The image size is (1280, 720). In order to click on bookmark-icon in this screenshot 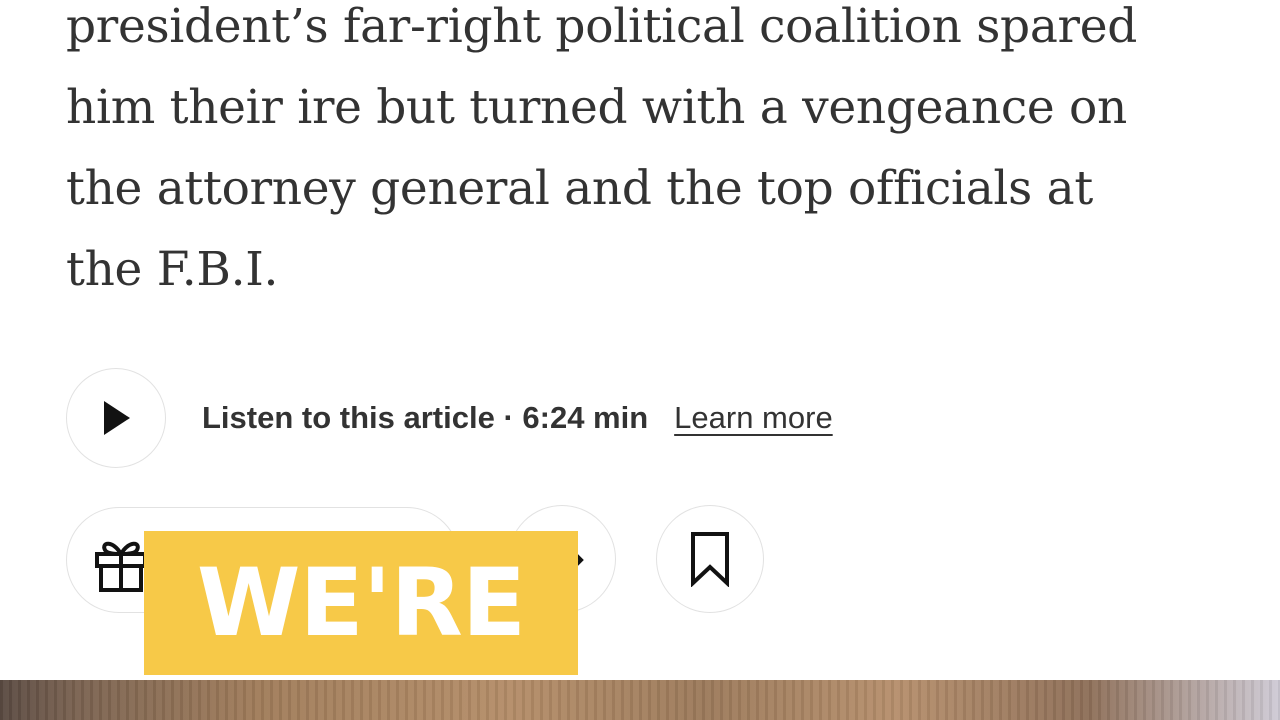, I will do `click(710, 559)`.